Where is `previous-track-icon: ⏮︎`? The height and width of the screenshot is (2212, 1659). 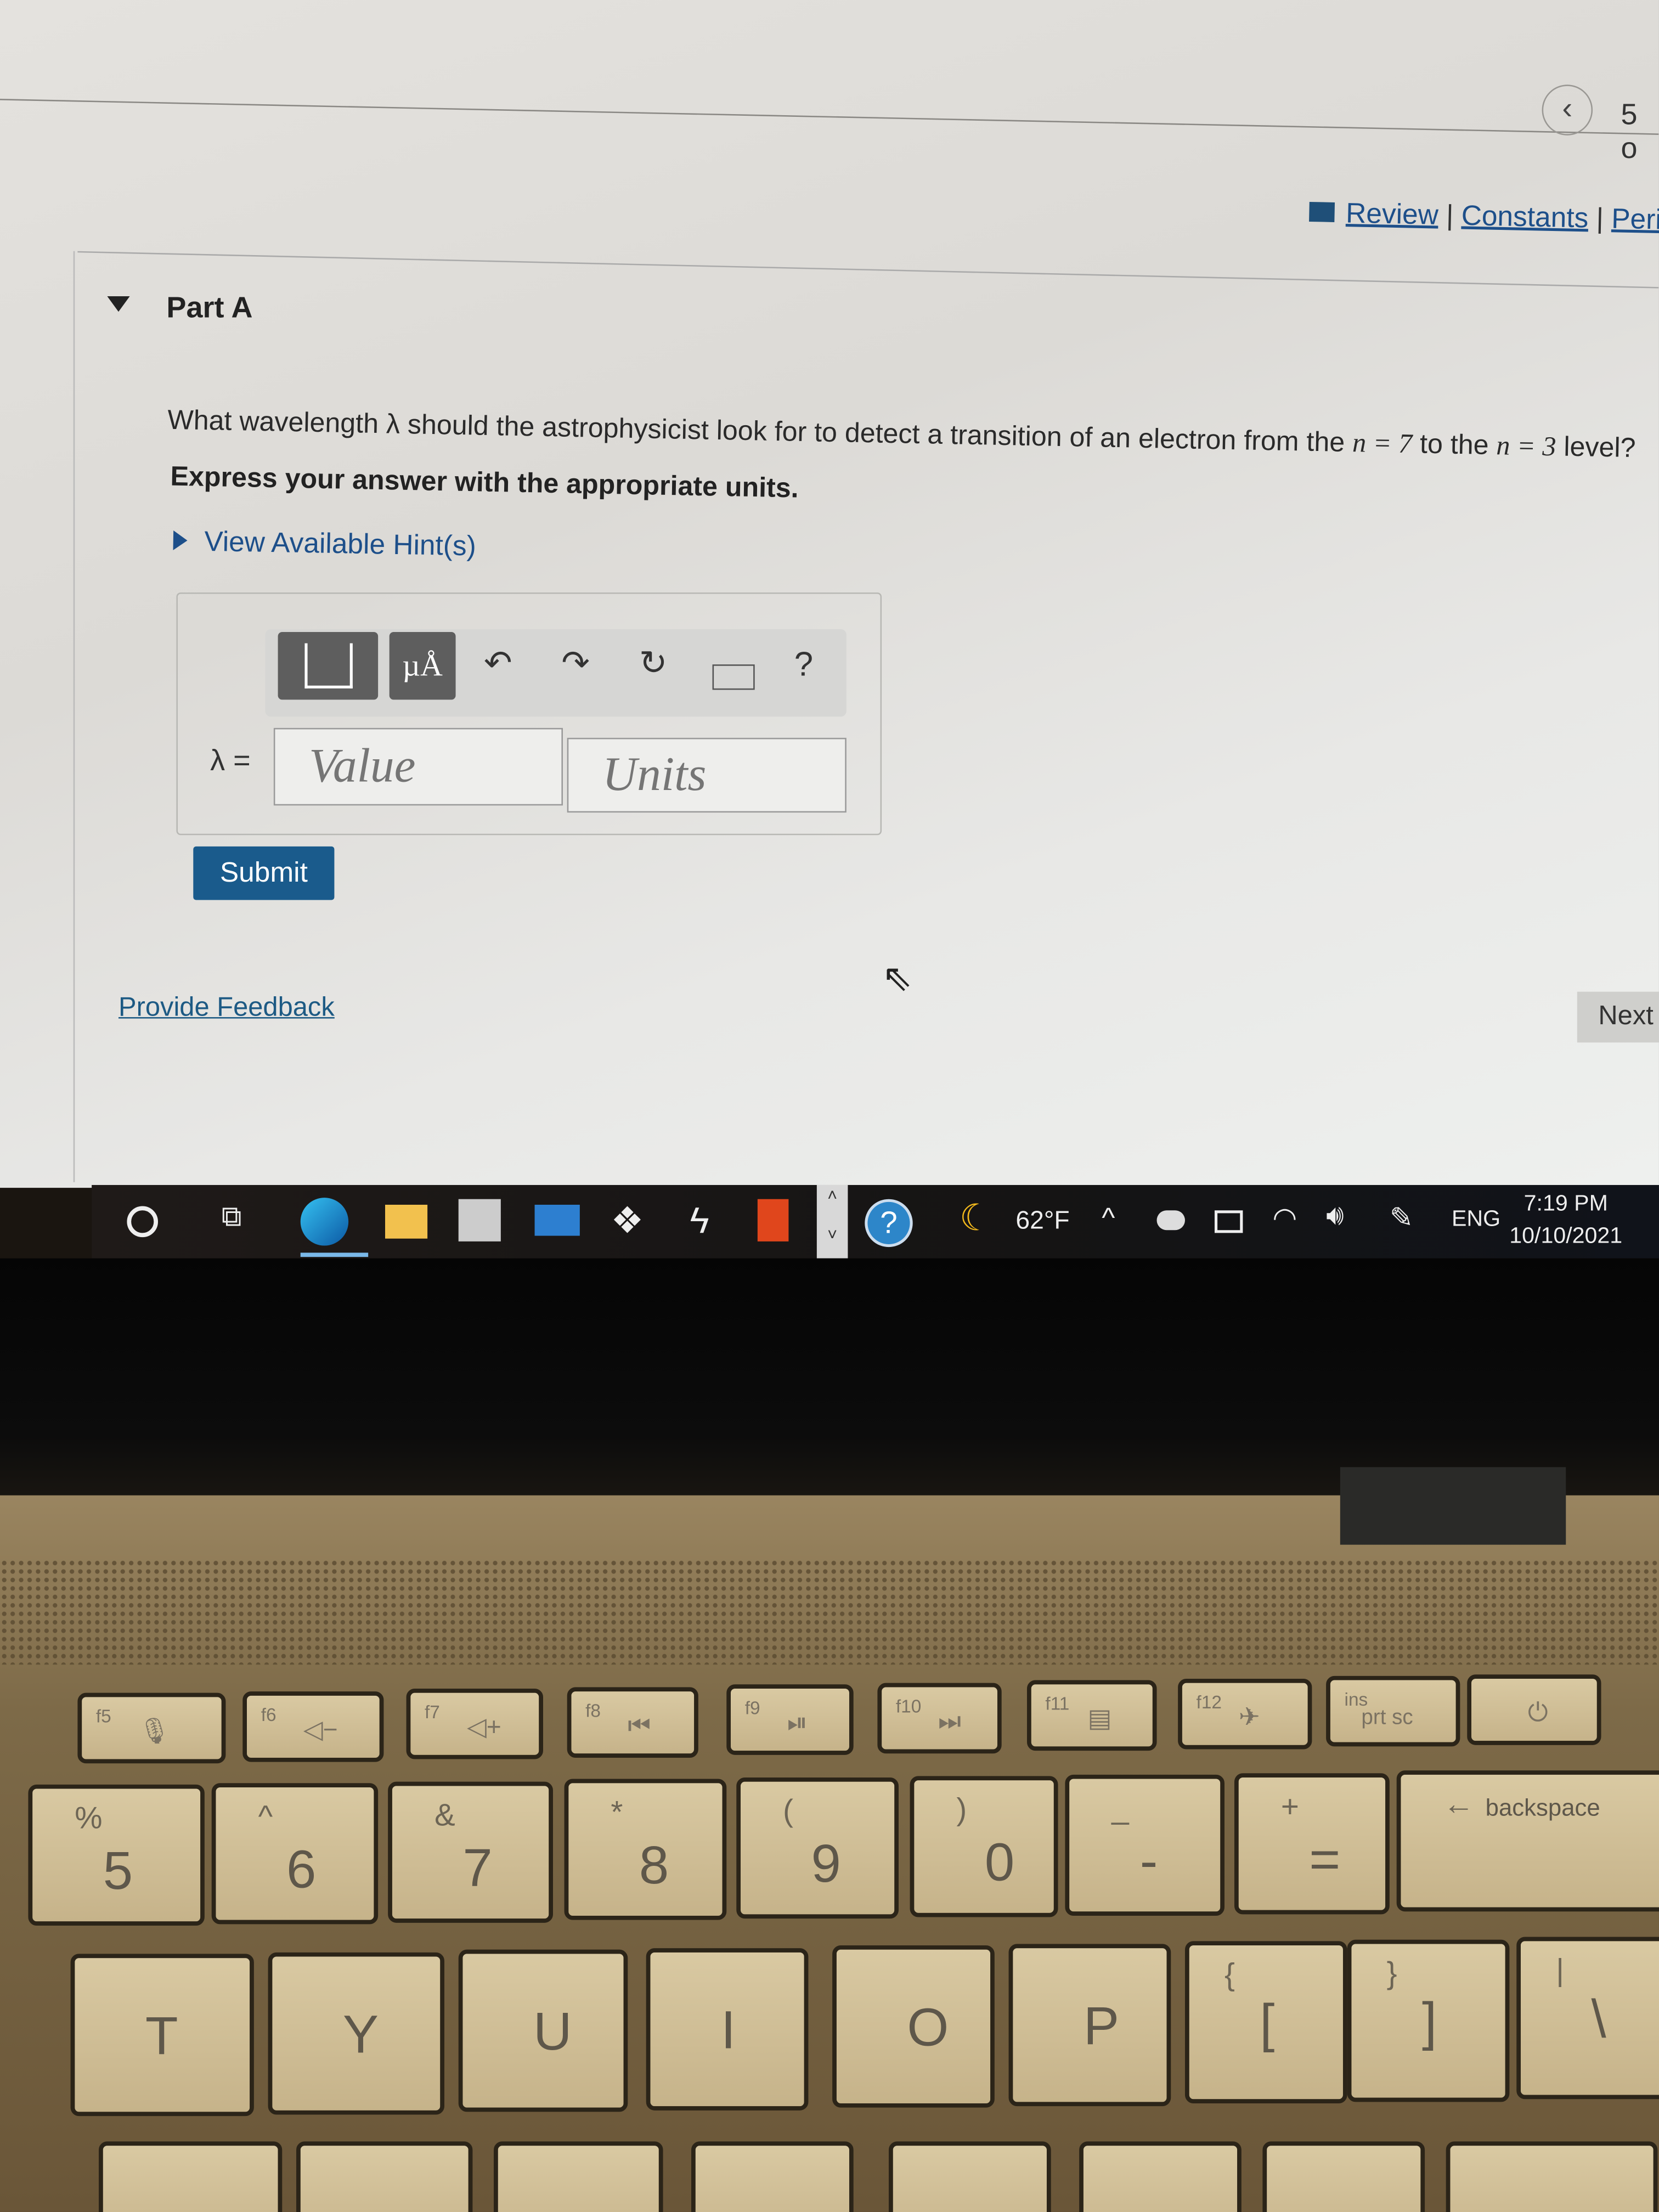
previous-track-icon: ⏮︎ is located at coordinates (639, 1724).